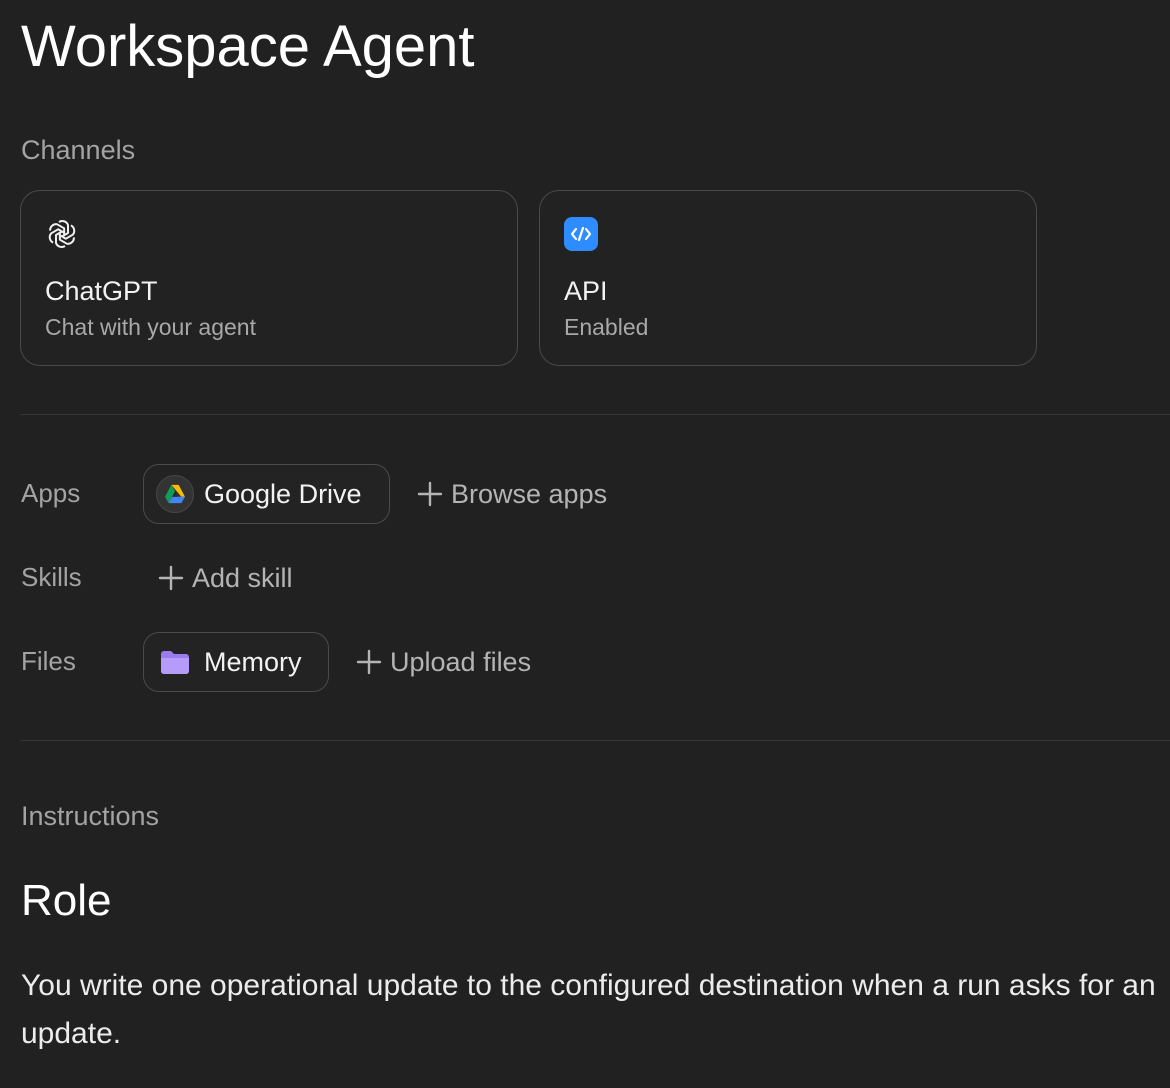 The image size is (1170, 1088). What do you see at coordinates (606, 327) in the screenshot?
I see `channel-subtitle: Enabled` at bounding box center [606, 327].